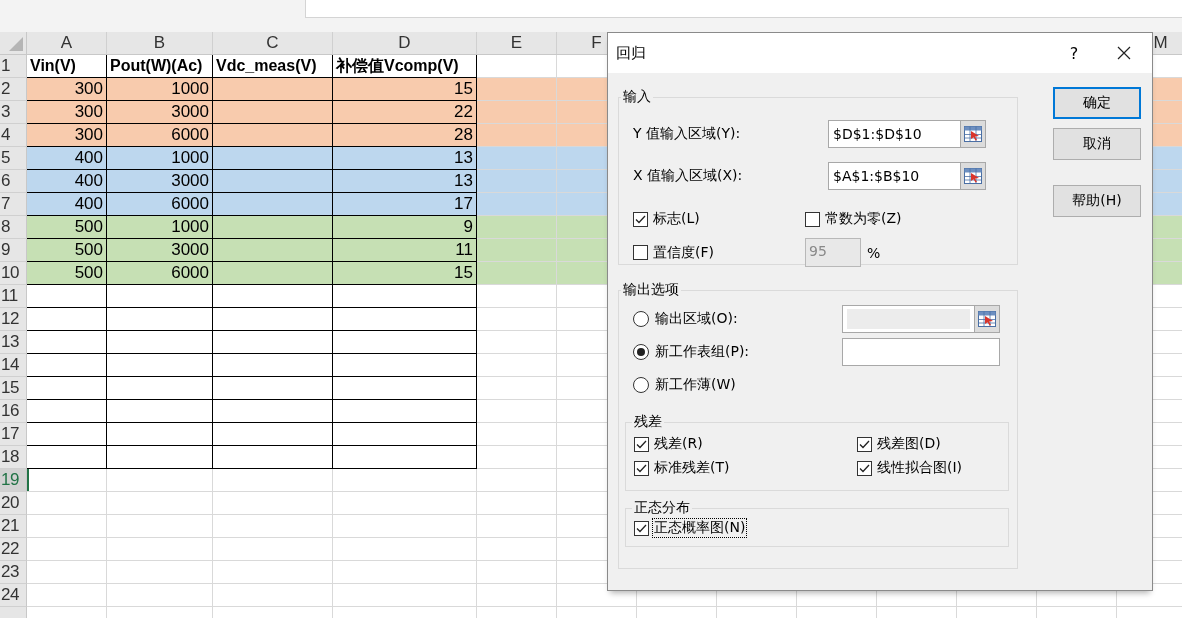 Image resolution: width=1182 pixels, height=618 pixels. What do you see at coordinates (695, 385) in the screenshot?
I see `radio-label: 新工作薄(W)` at bounding box center [695, 385].